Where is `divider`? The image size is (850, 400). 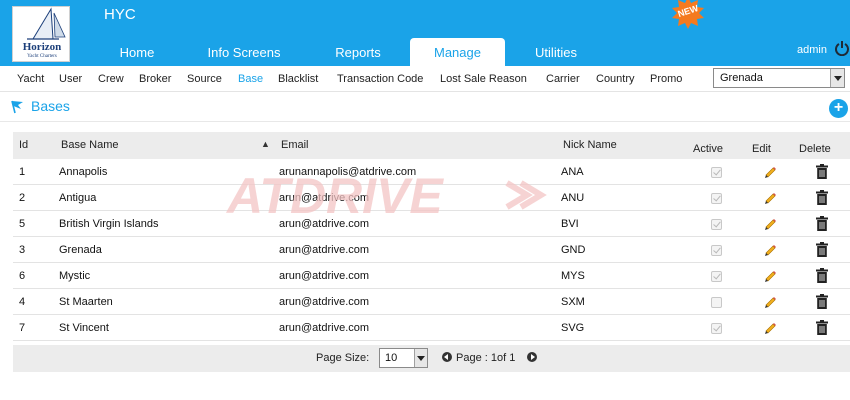
divider is located at coordinates (425, 121).